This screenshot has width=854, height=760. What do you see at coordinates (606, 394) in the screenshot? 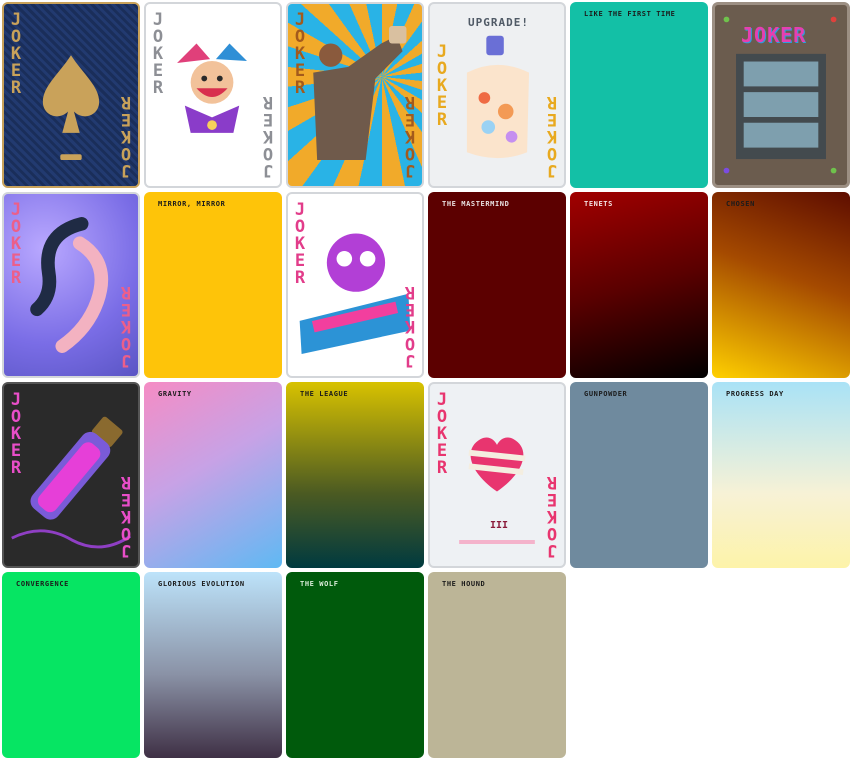
I see `deck-label: GUNPOWDER` at bounding box center [606, 394].